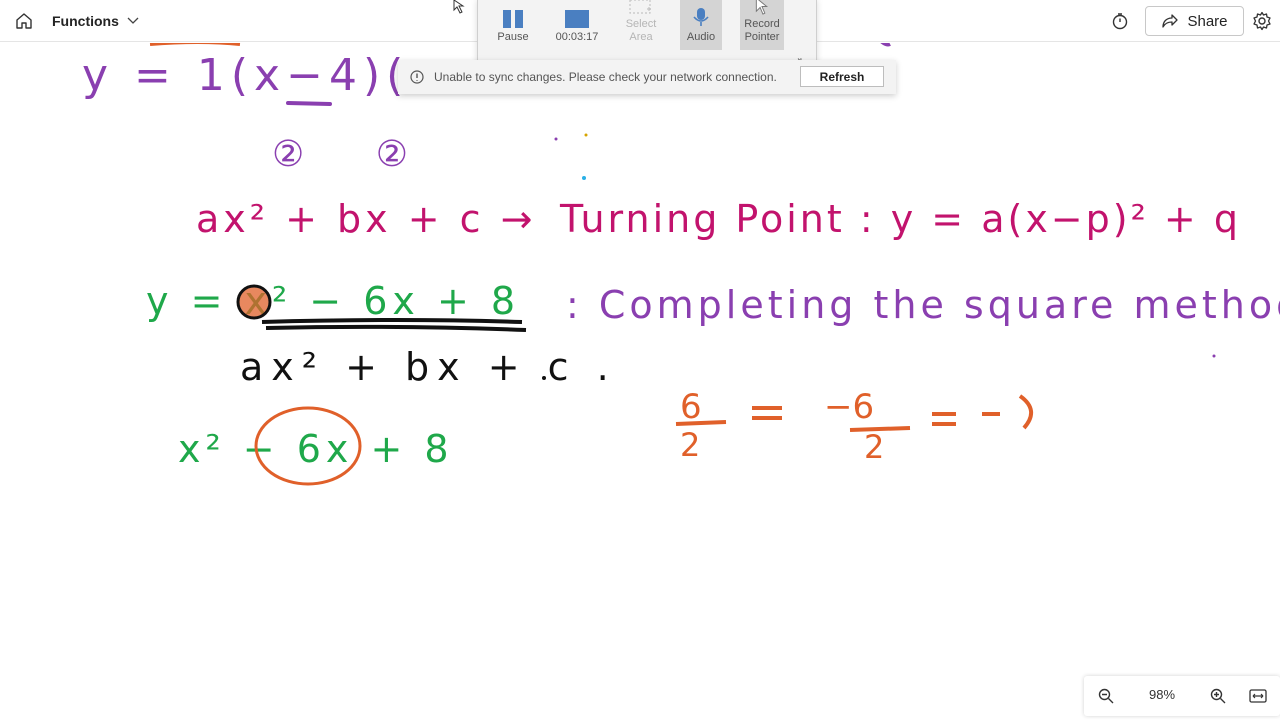 The height and width of the screenshot is (720, 1280). I want to click on home-button, so click(24, 21).